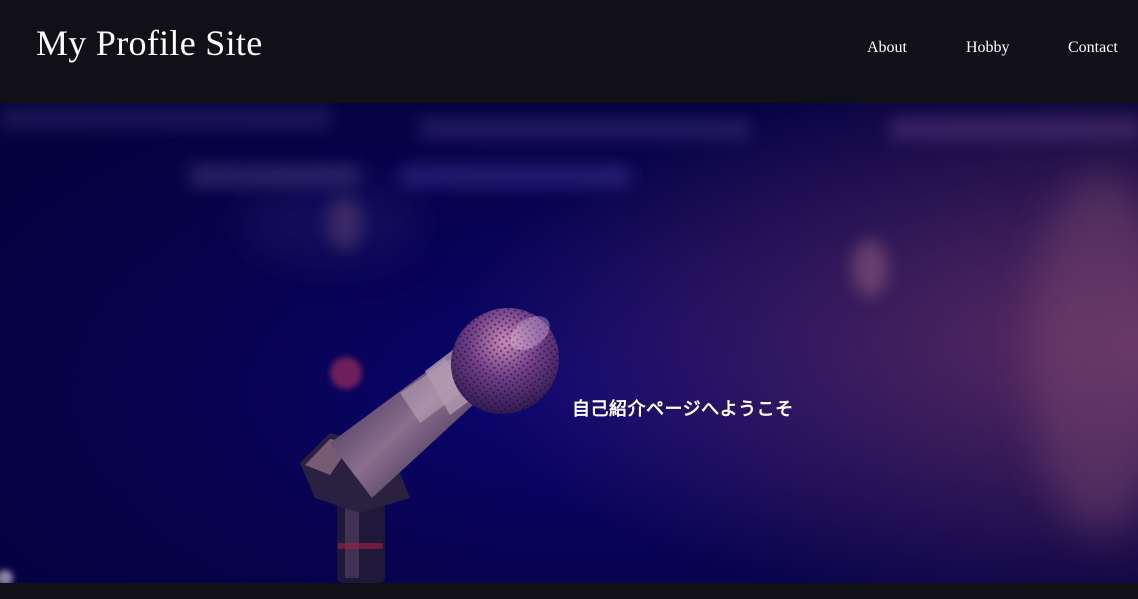 This screenshot has width=1138, height=599. I want to click on nav-link-about: About, so click(887, 48).